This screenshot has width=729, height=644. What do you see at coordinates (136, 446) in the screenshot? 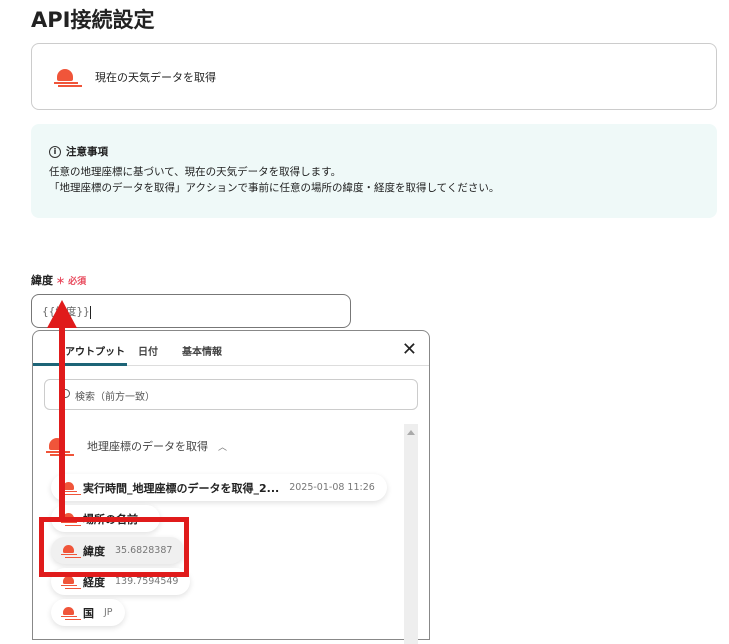
I see `group-header: 地理座標のデータを取得 ︿` at bounding box center [136, 446].